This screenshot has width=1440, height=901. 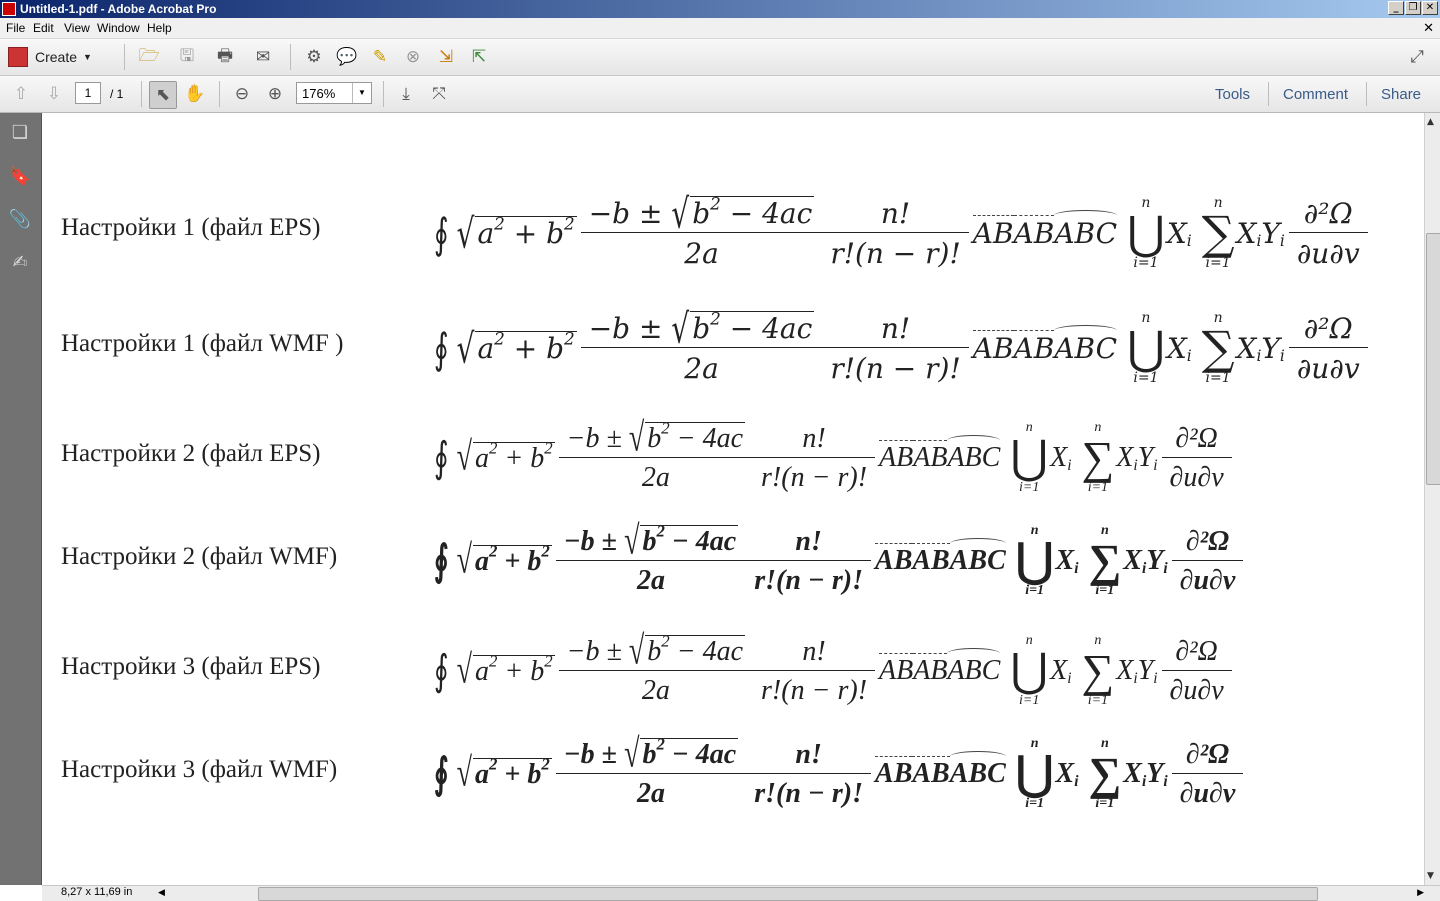 I want to click on document-close-icon: ✕, so click(x=1428, y=28).